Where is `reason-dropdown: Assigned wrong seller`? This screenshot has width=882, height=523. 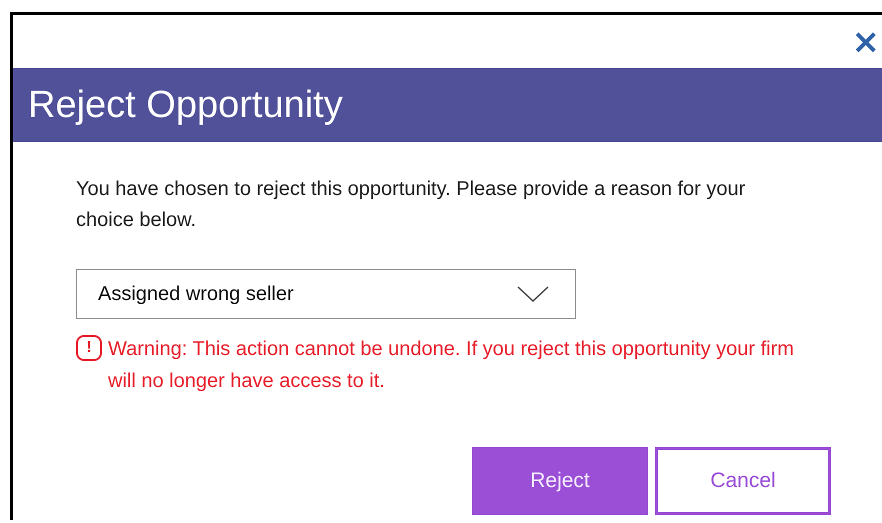 reason-dropdown: Assigned wrong seller is located at coordinates (326, 294).